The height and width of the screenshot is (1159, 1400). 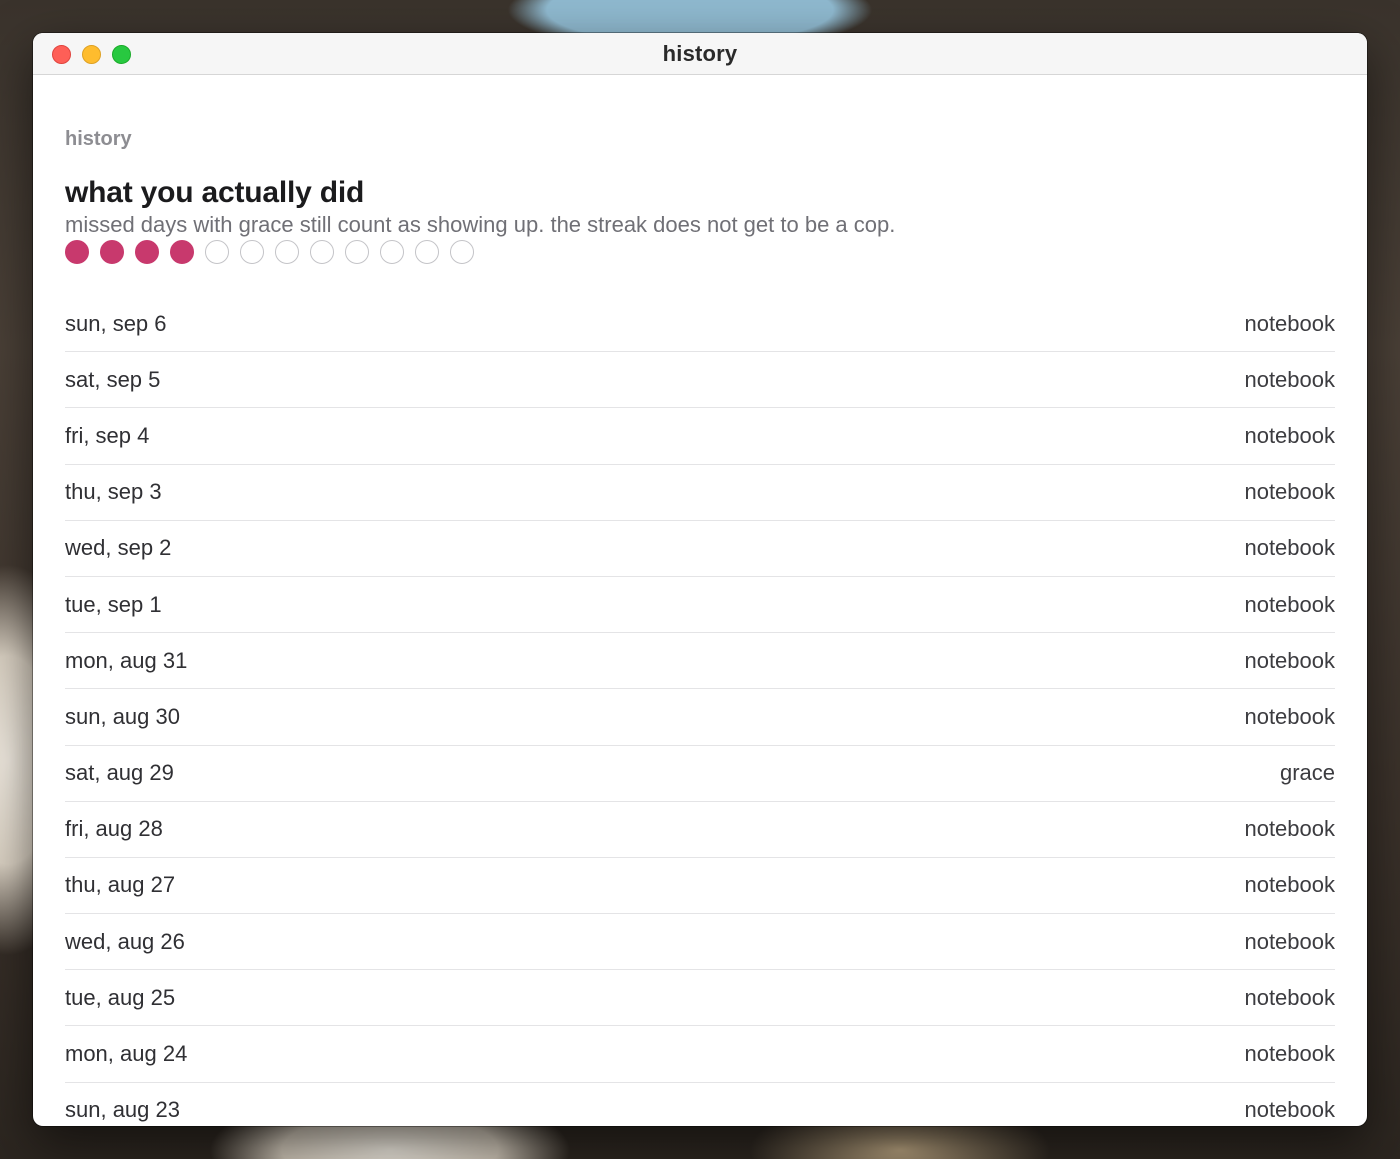 I want to click on history-row: sun, sep 6 notebook, so click(x=700, y=324).